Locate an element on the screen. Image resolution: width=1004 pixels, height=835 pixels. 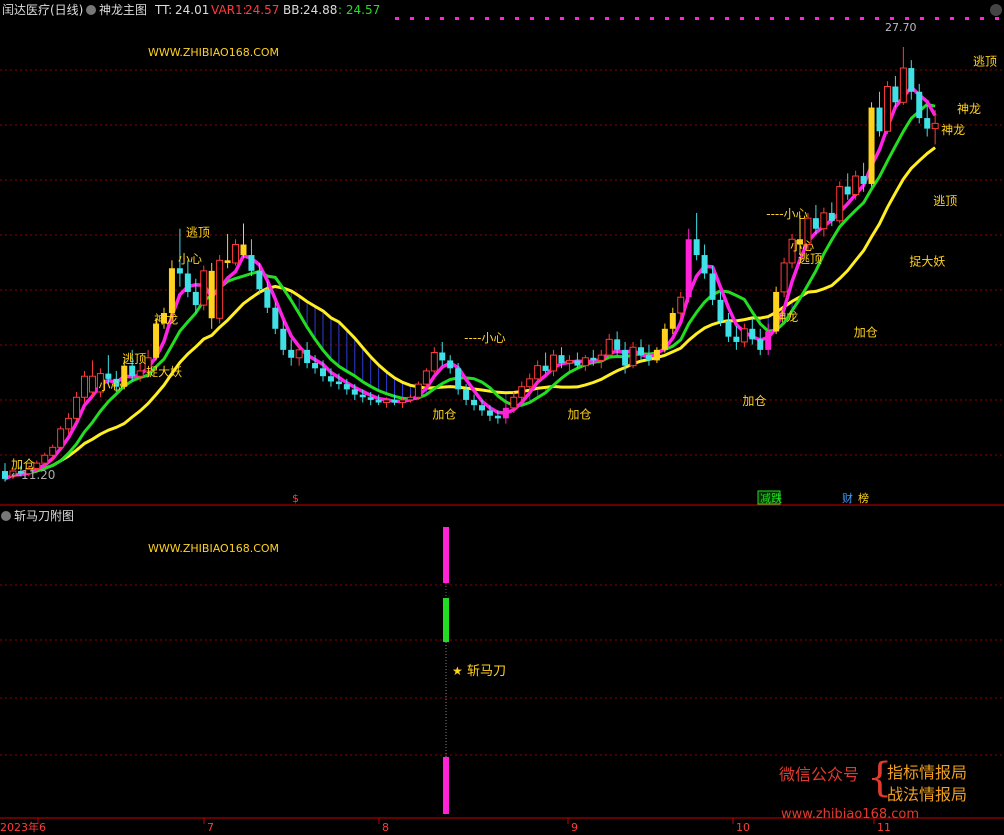
promo-line3: 战法情报局 is located at coordinates (927, 794).